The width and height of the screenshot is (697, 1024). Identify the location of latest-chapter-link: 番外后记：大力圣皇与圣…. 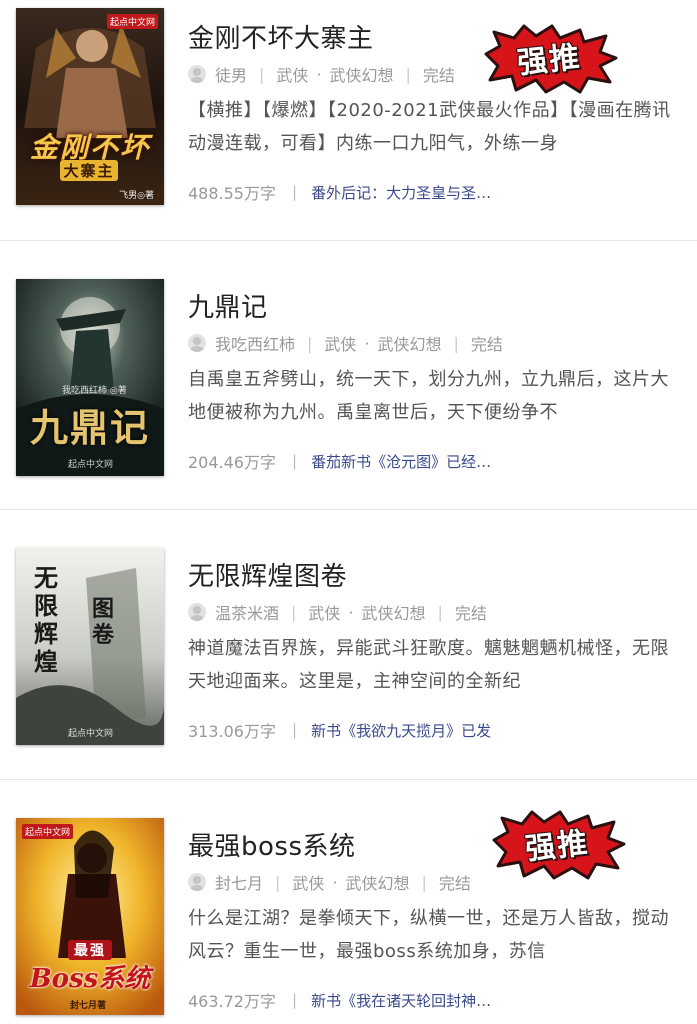
(401, 192).